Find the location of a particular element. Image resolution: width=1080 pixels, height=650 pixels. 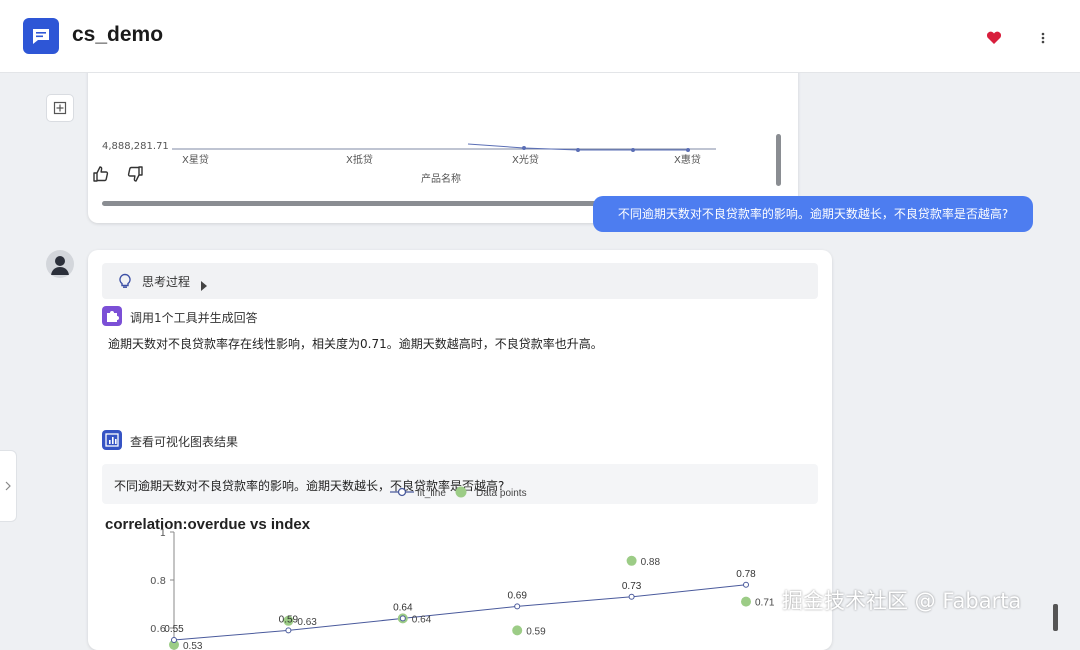

thinking-label: 思考过程 is located at coordinates (166, 282).